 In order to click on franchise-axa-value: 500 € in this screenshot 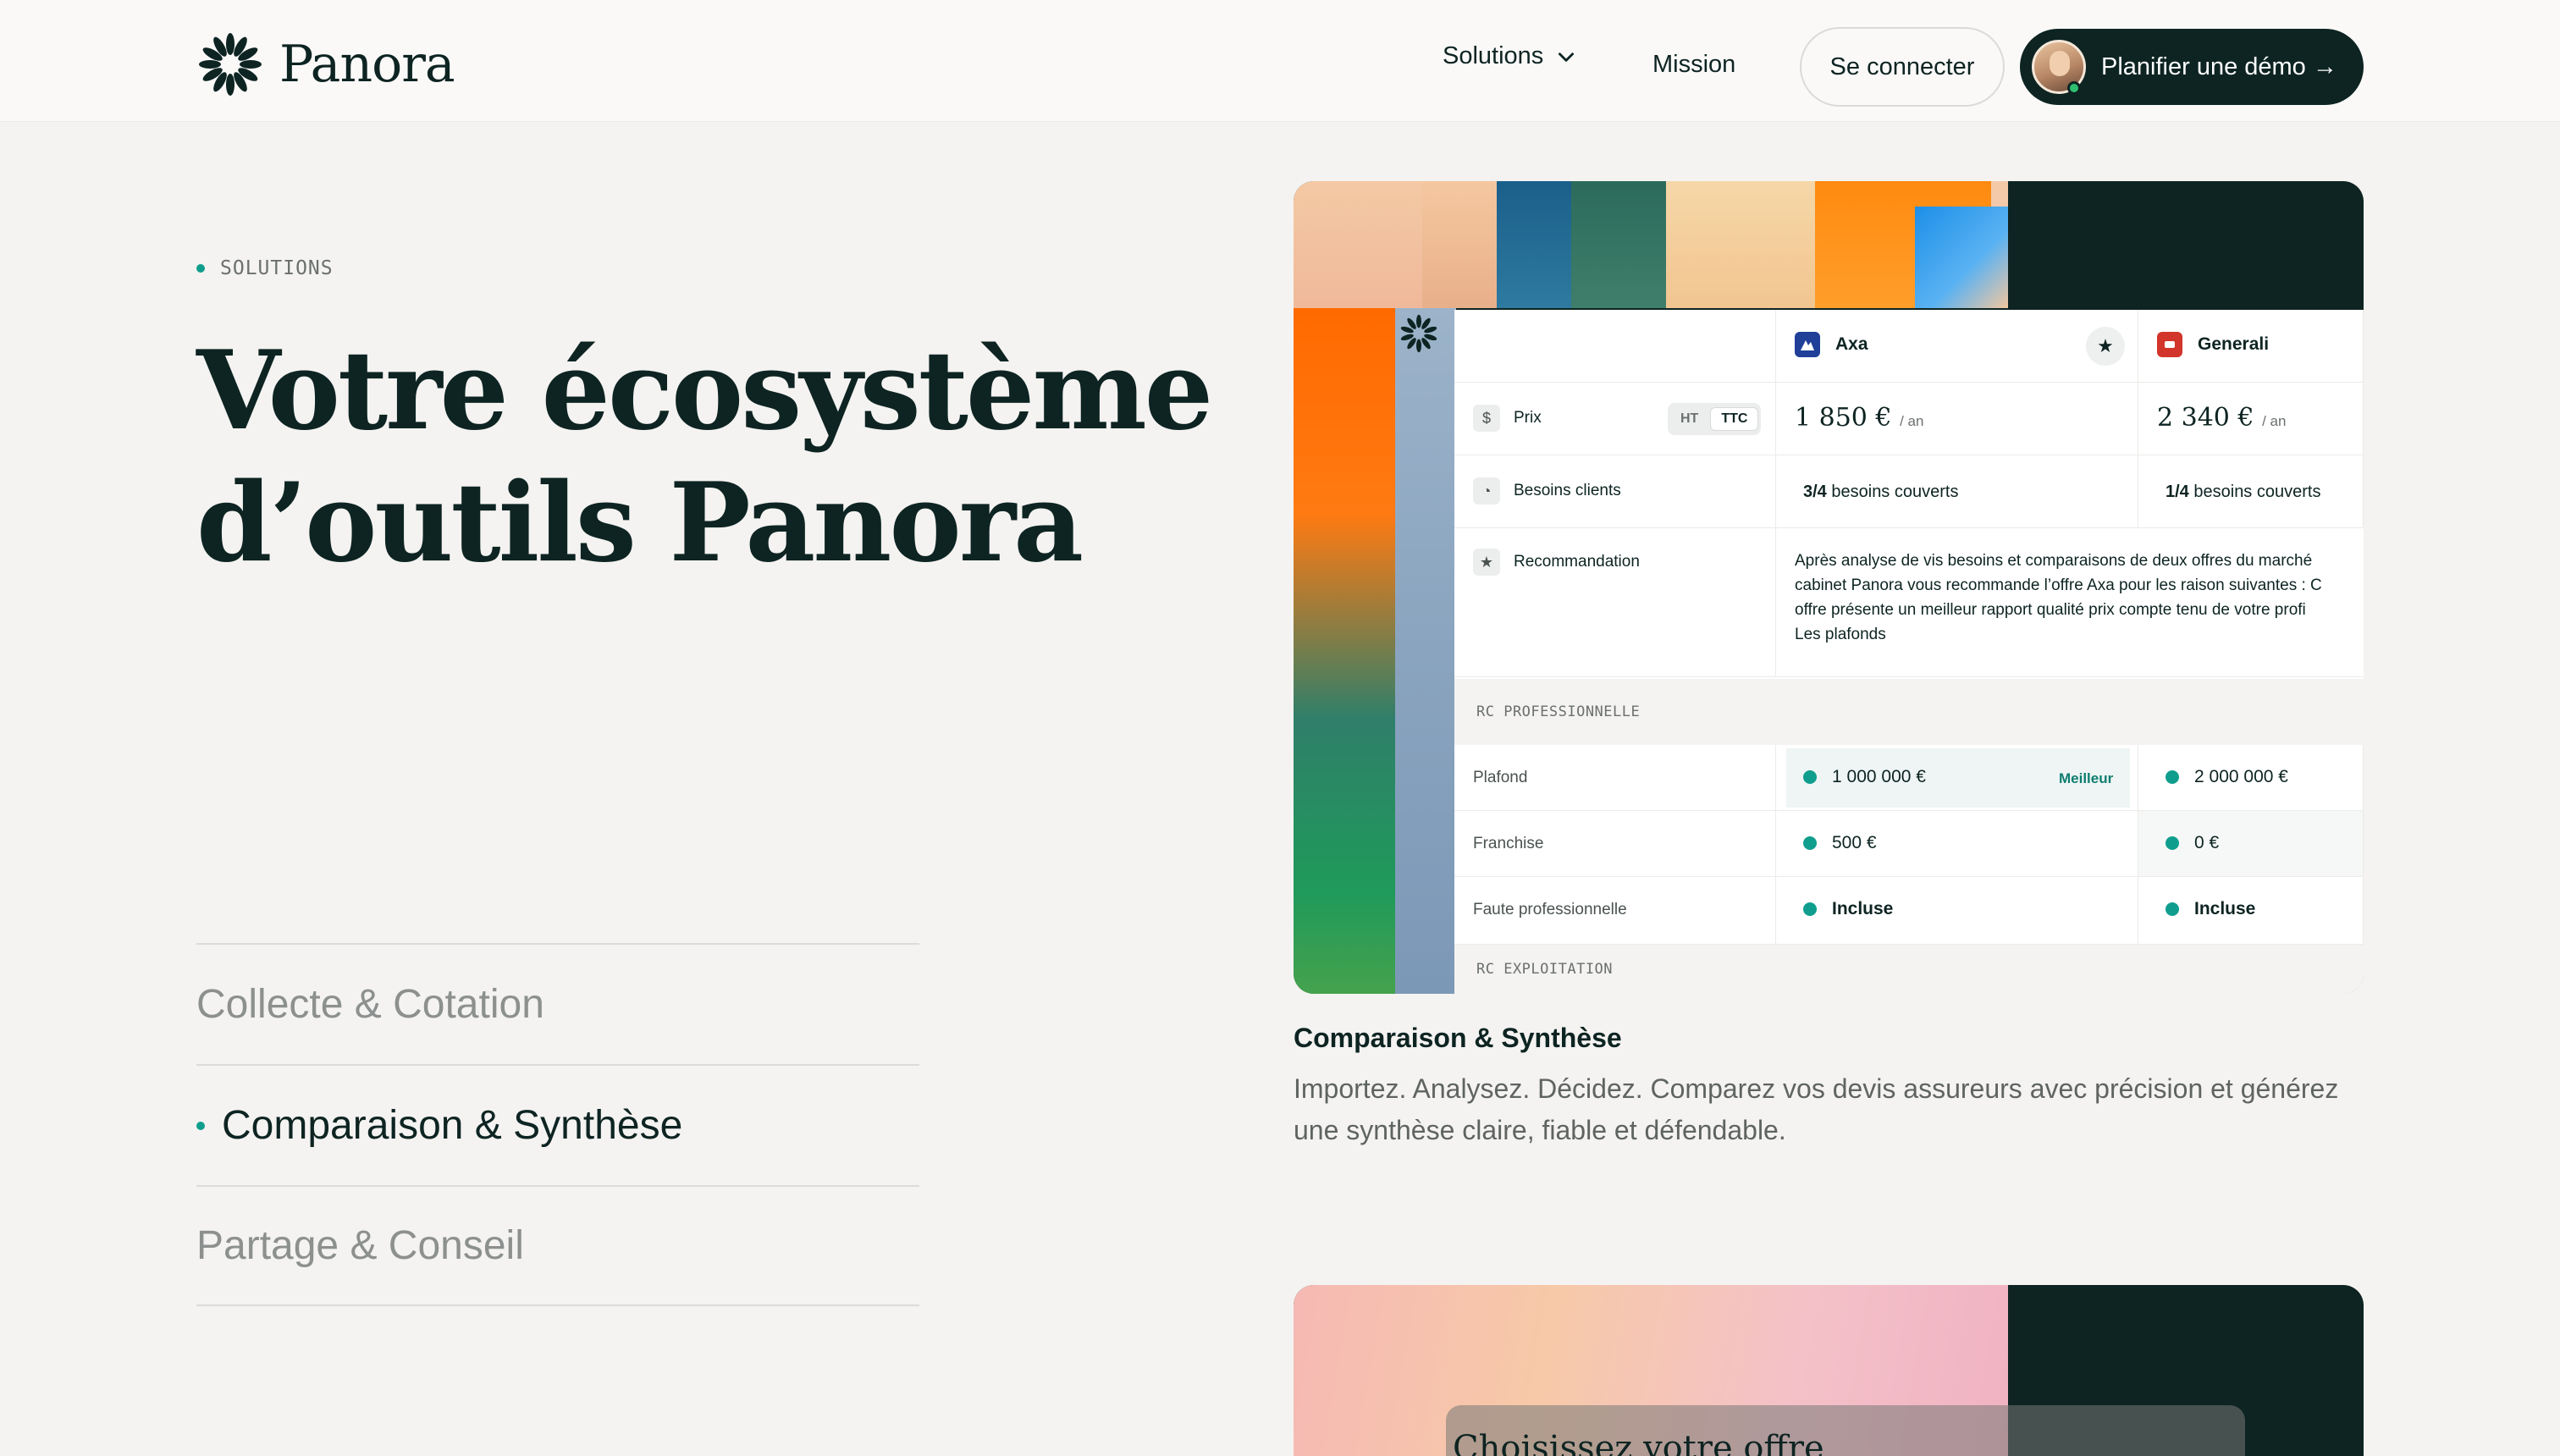, I will do `click(1854, 843)`.